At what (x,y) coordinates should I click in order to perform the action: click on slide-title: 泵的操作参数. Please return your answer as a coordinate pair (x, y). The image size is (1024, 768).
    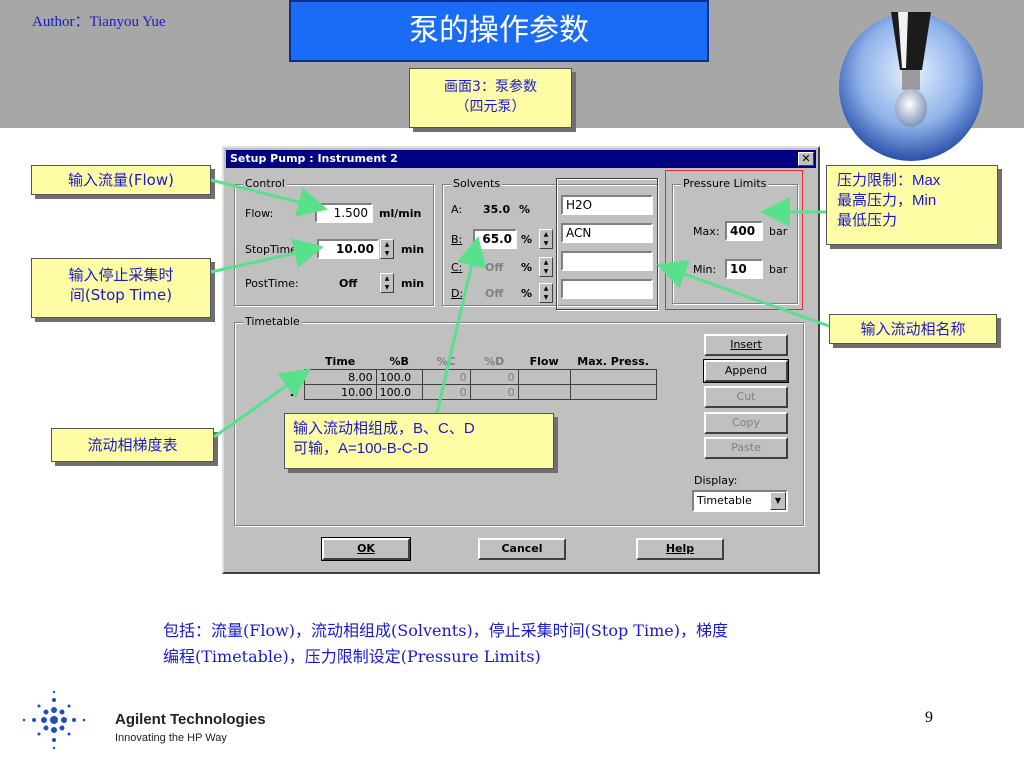
    Looking at the image, I should click on (499, 31).